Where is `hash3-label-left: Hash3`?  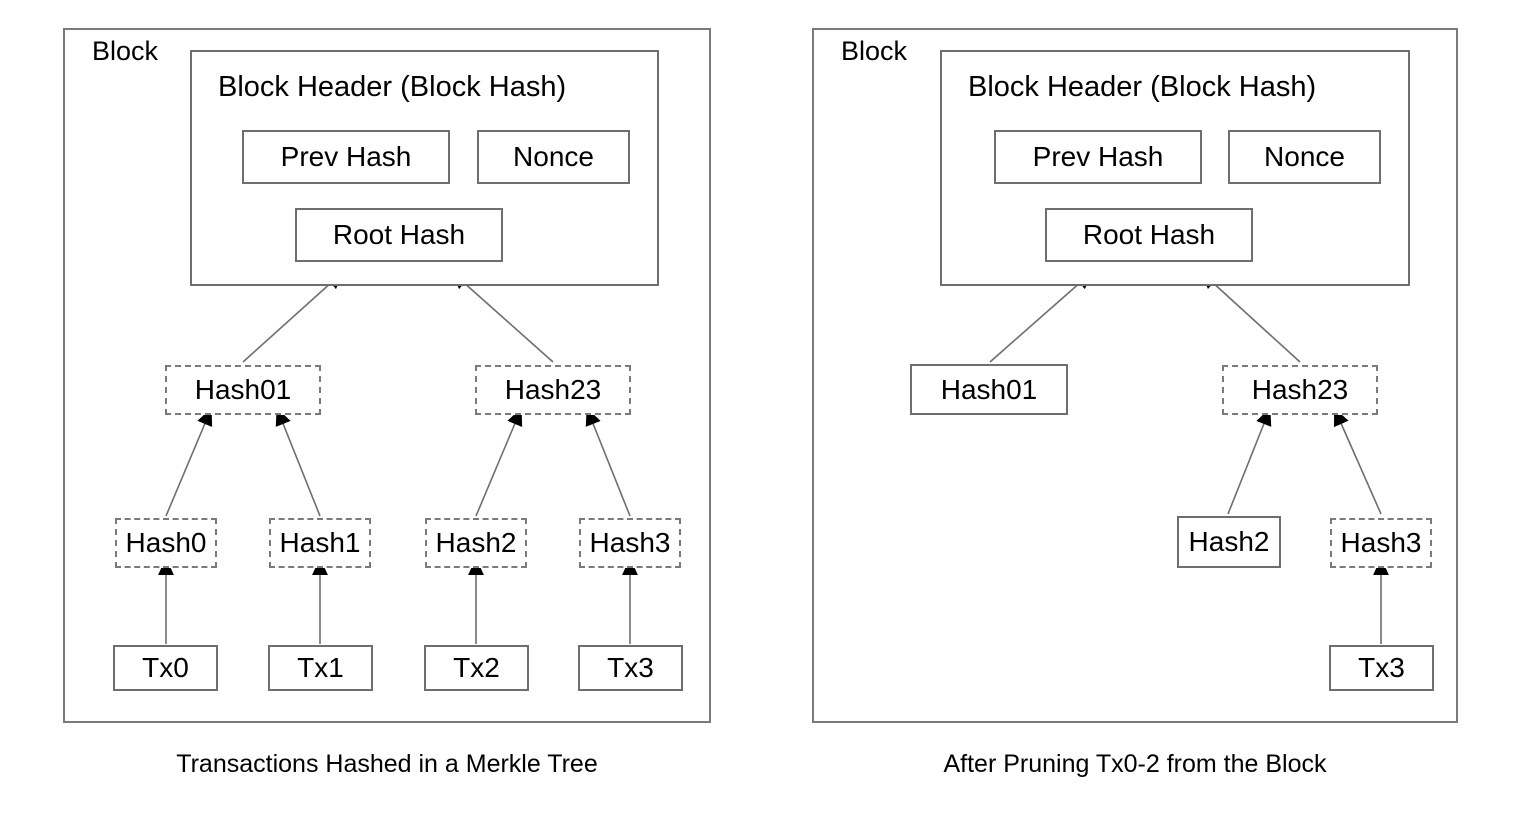
hash3-label-left: Hash3 is located at coordinates (630, 542).